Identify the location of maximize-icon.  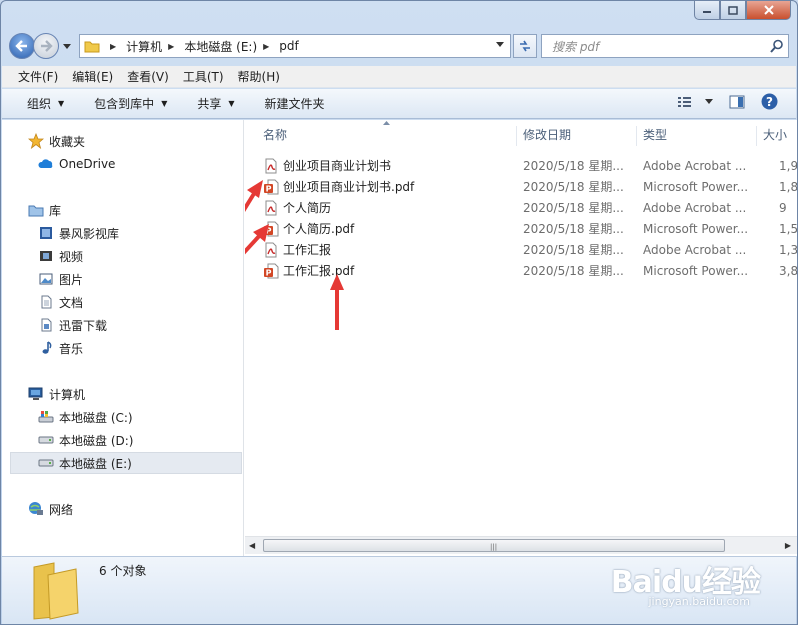
(733, 10).